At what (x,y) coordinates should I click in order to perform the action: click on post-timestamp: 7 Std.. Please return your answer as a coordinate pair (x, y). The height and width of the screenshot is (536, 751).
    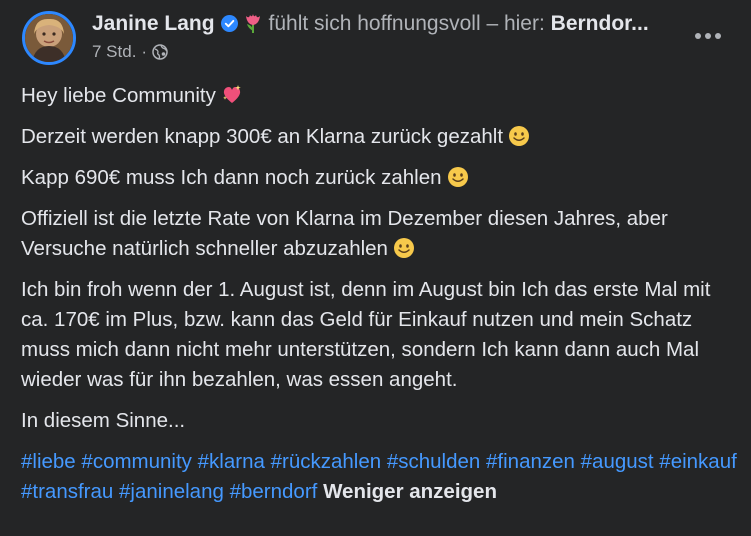
    Looking at the image, I should click on (114, 52).